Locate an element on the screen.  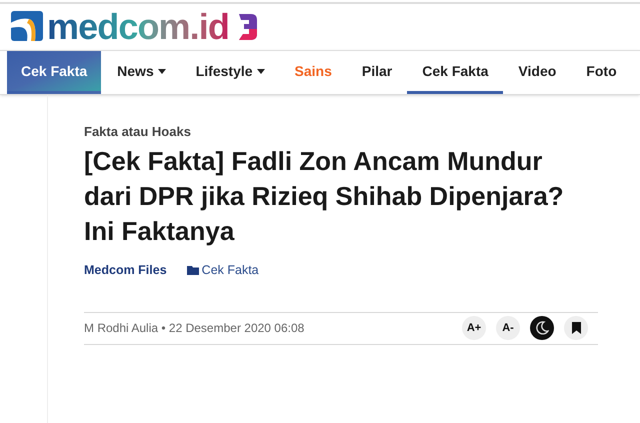
font-increase-button: A+ is located at coordinates (474, 328).